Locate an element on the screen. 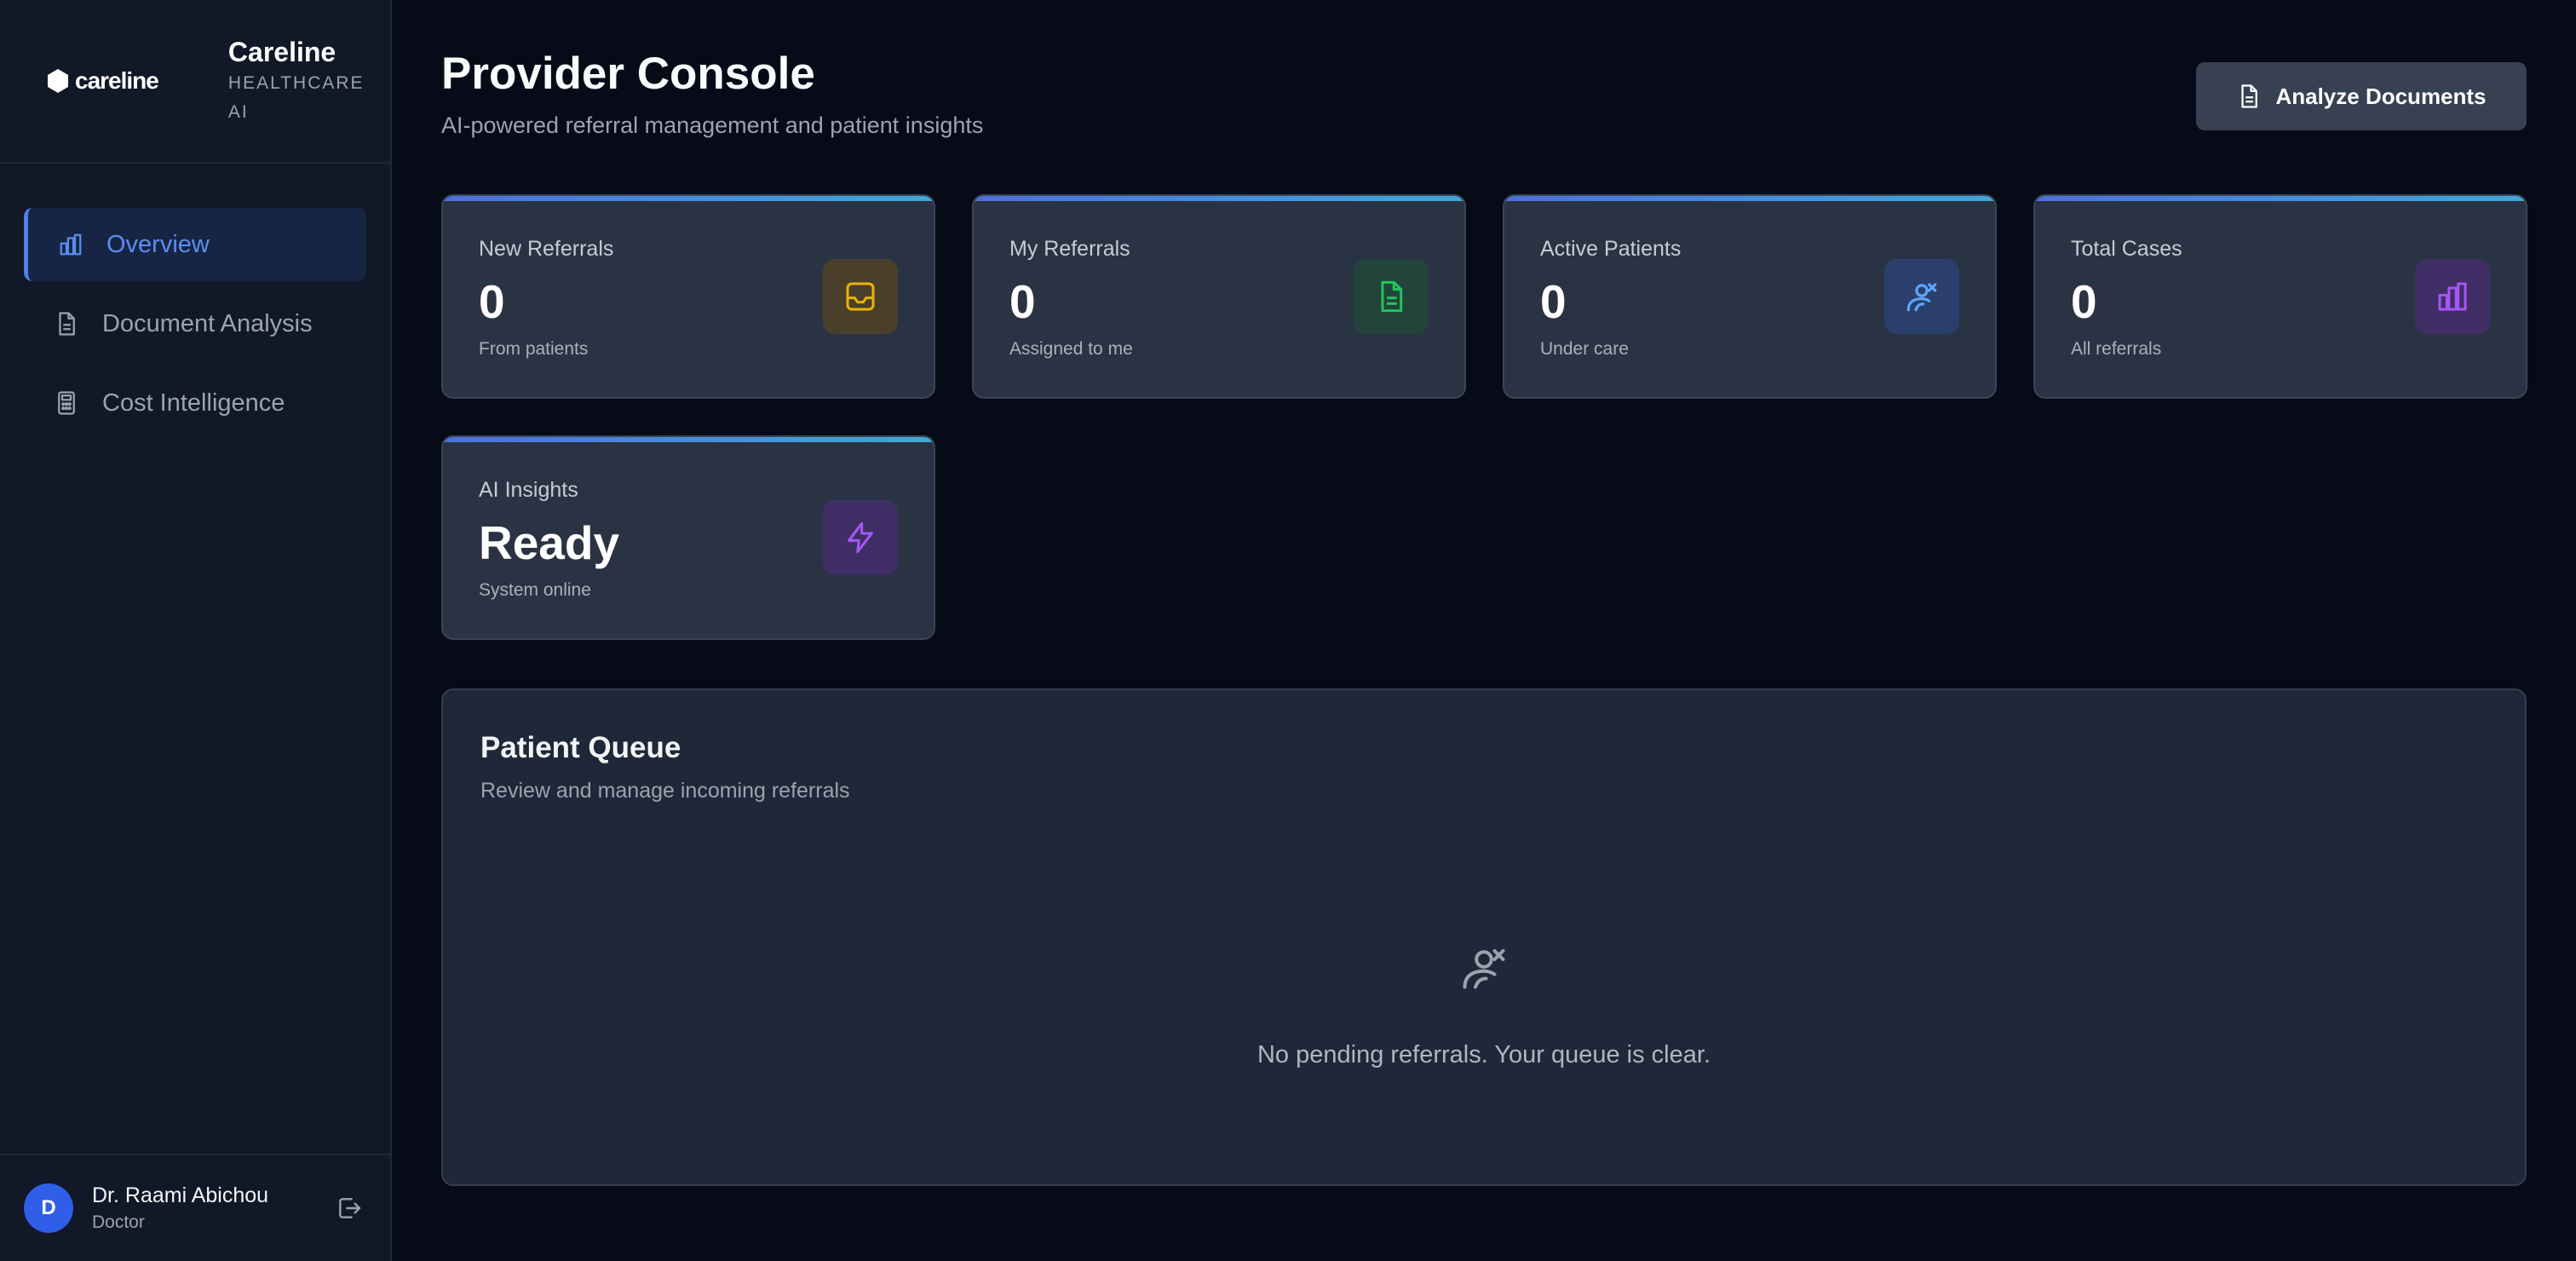  logout-icon is located at coordinates (350, 1208).